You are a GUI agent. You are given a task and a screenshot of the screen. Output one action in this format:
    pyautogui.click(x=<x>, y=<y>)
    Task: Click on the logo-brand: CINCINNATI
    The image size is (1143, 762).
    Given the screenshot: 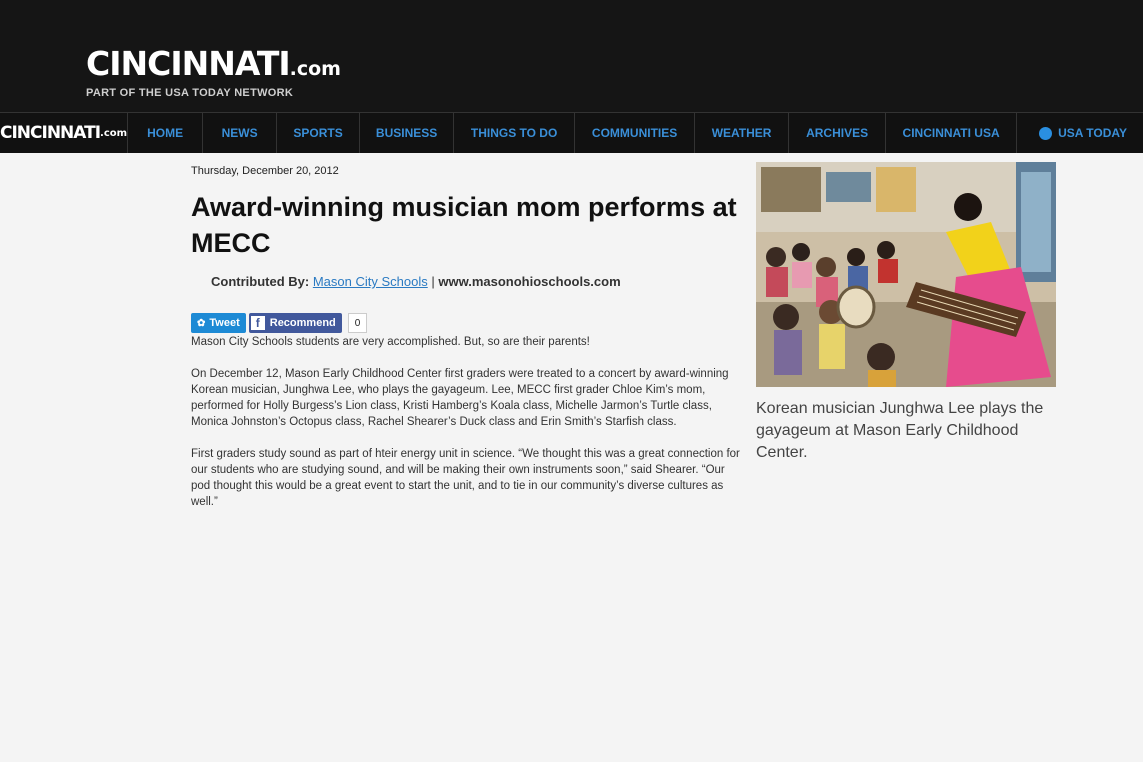 What is the action you would take?
    pyautogui.click(x=188, y=63)
    